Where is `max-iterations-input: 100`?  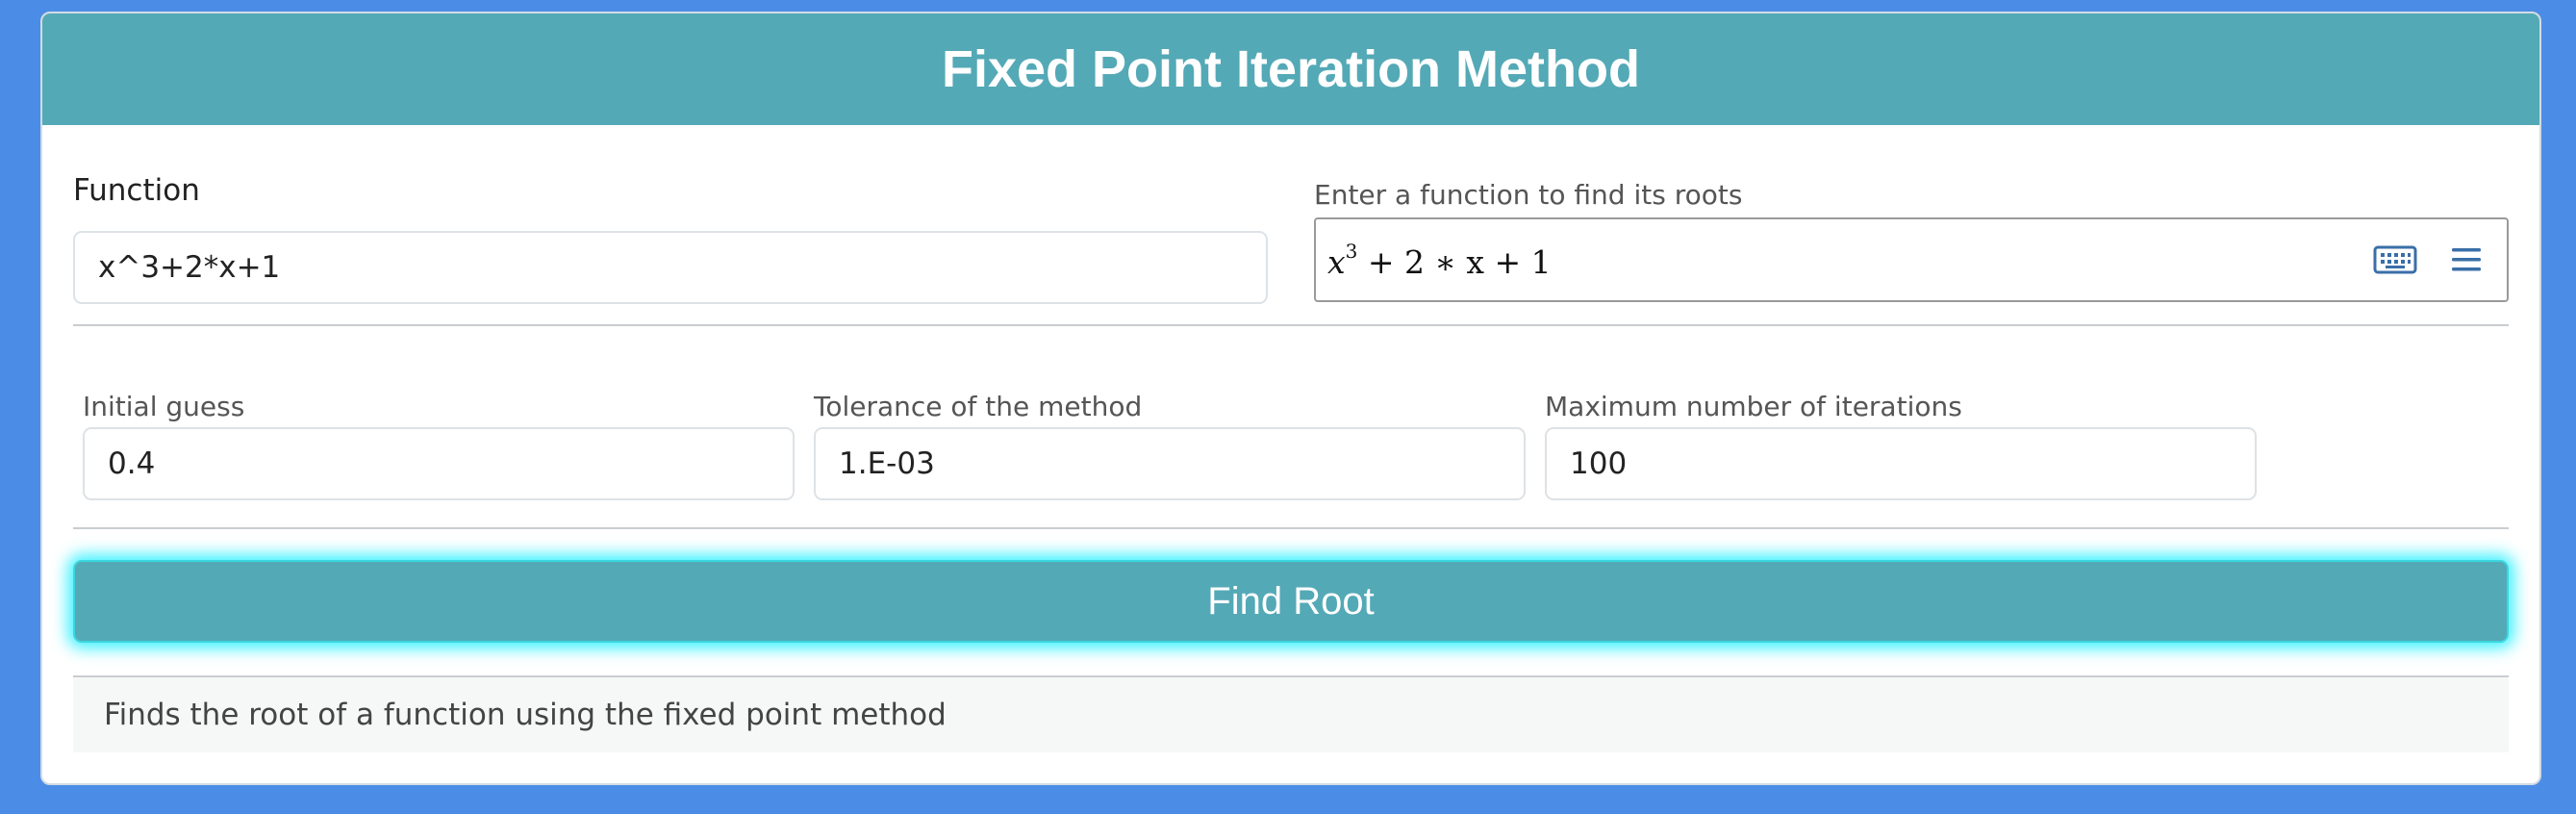 max-iterations-input: 100 is located at coordinates (1901, 464).